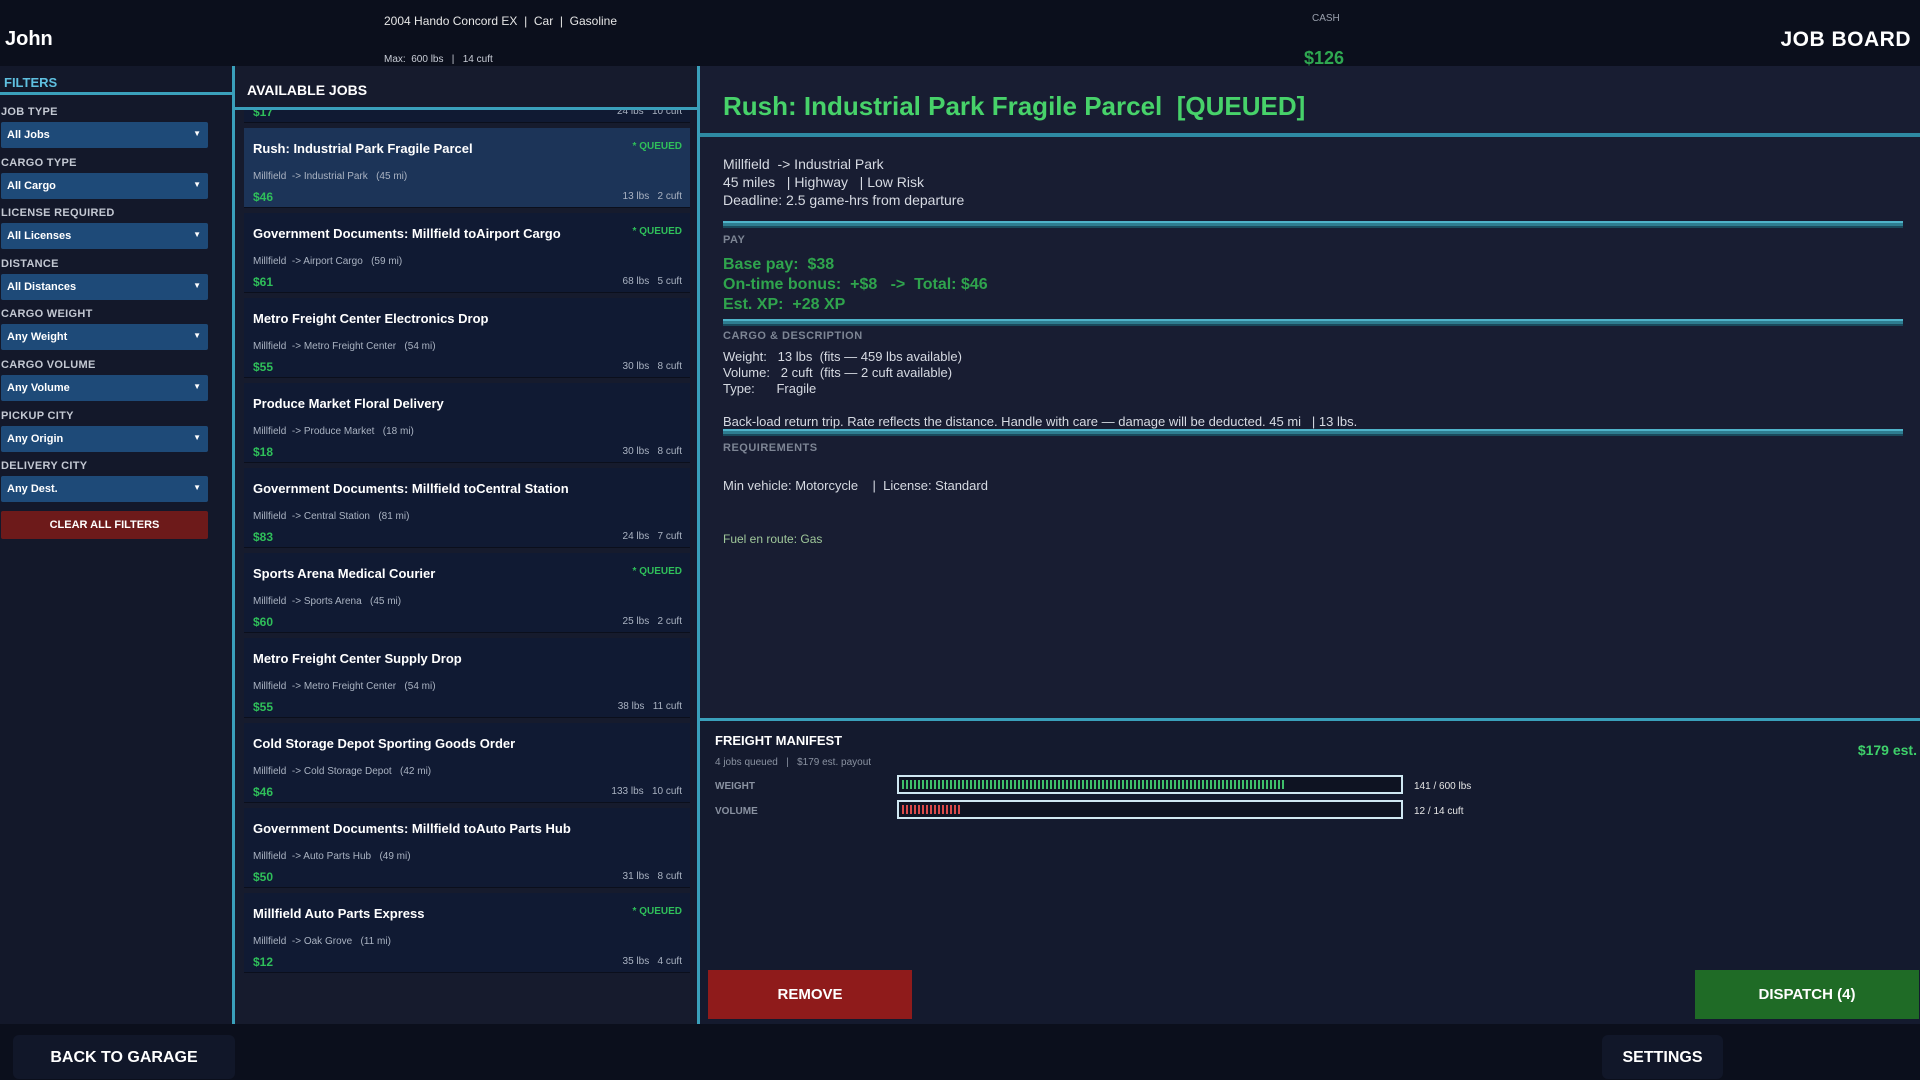  What do you see at coordinates (793, 762) in the screenshot?
I see `manifest-summary: 4 jobs queued | $179 est. payout` at bounding box center [793, 762].